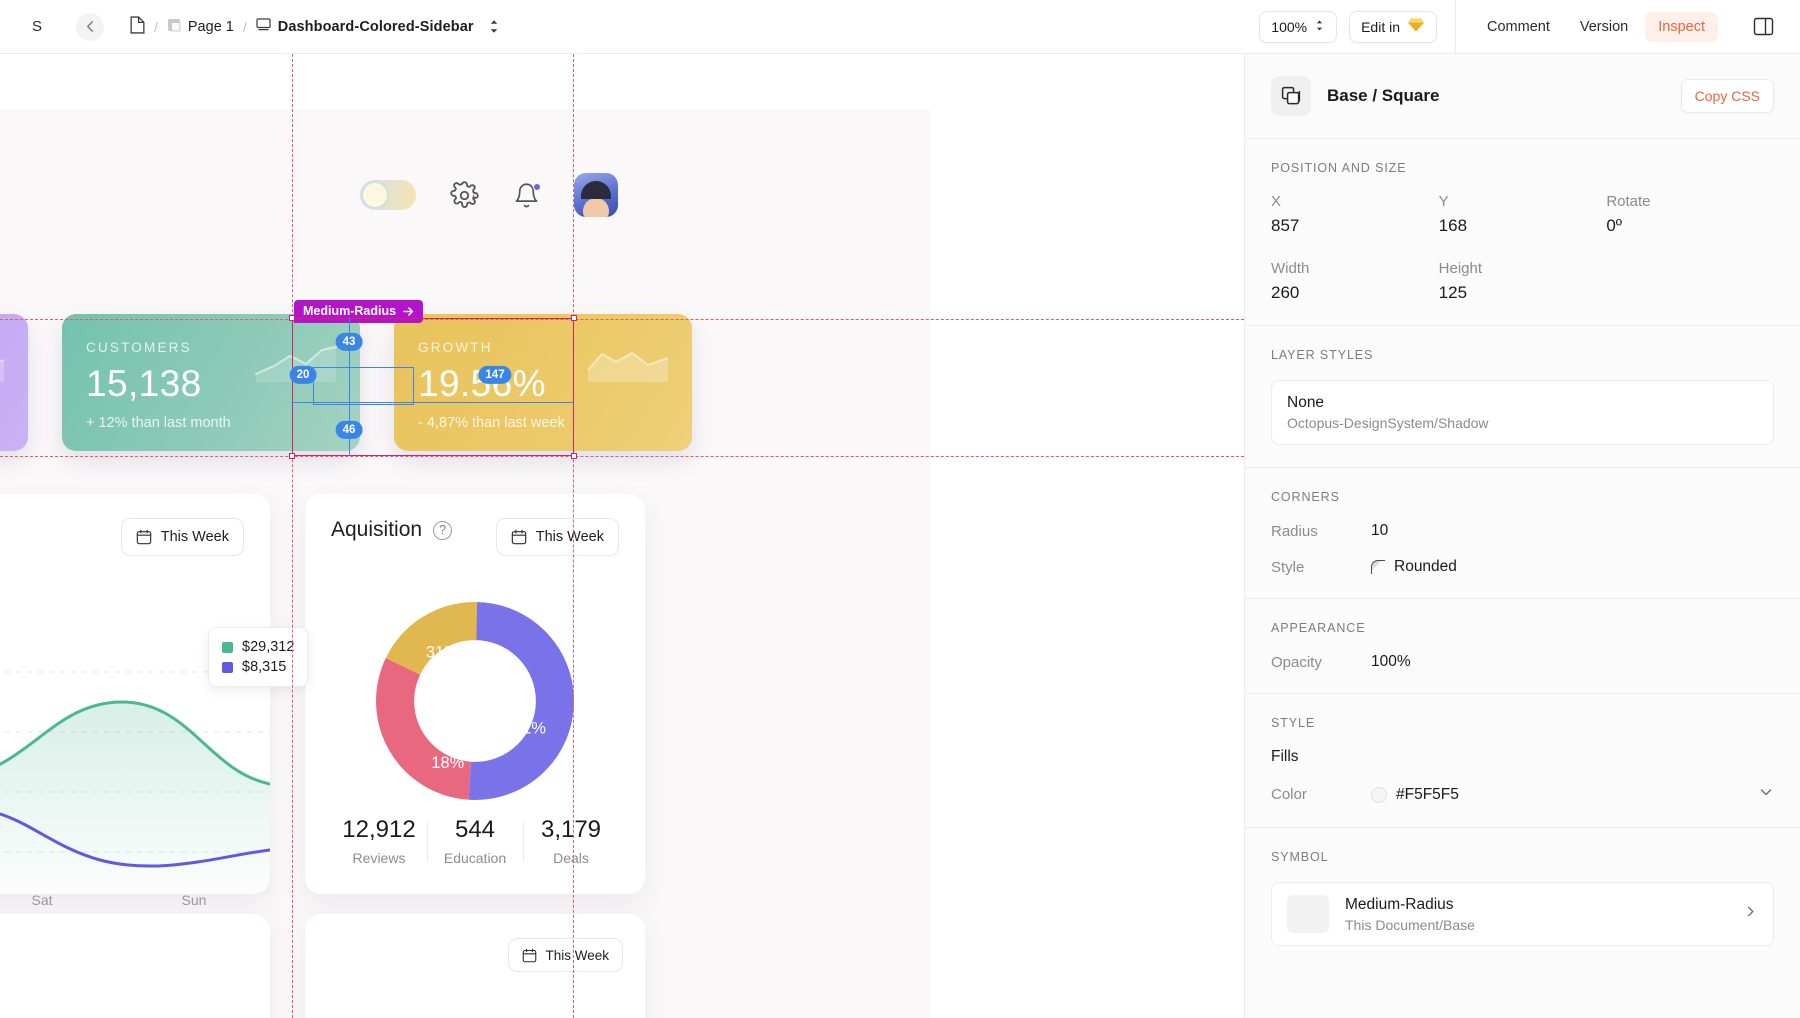 The image size is (1800, 1018). Describe the element at coordinates (1381, 26) in the screenshot. I see `edit-in-label: Edit in` at that location.